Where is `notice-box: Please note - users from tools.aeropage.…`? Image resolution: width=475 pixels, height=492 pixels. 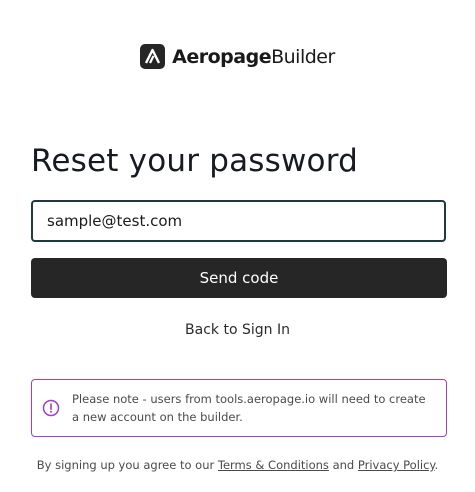 notice-box: Please note - users from tools.aeropage.… is located at coordinates (239, 408).